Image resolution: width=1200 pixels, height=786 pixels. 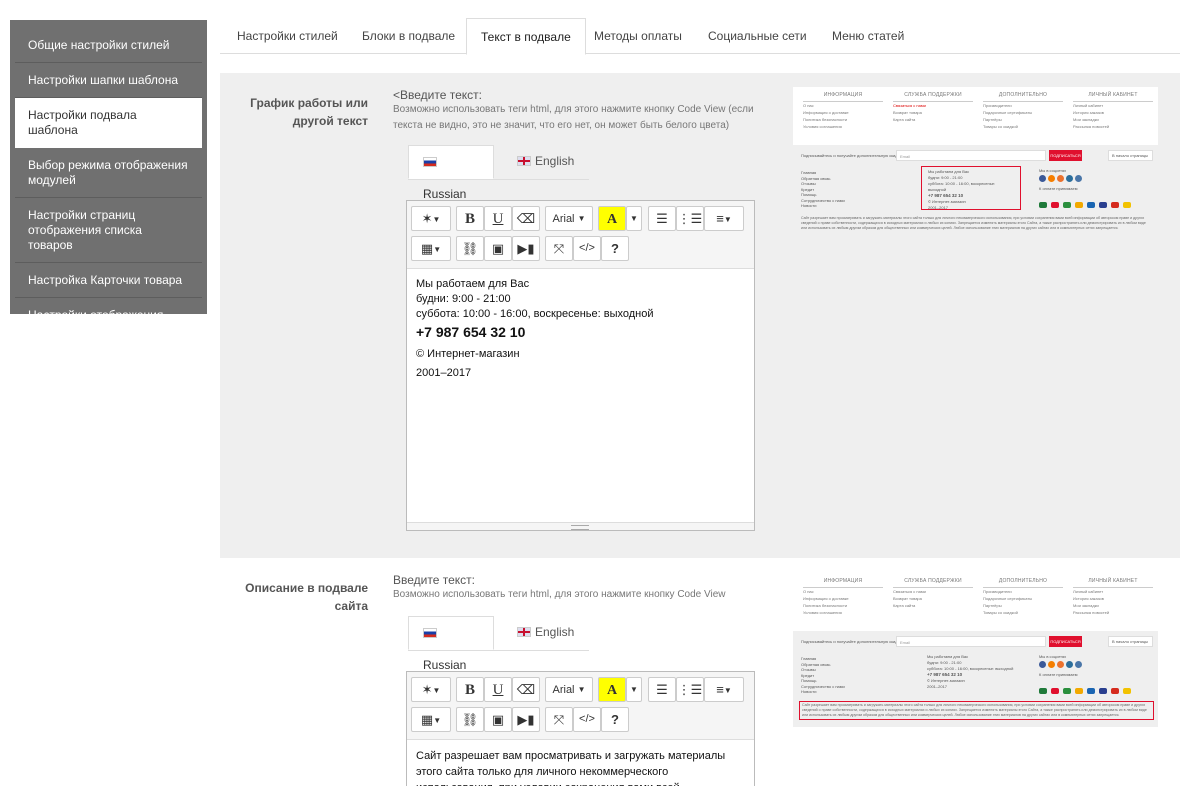 What do you see at coordinates (108, 280) in the screenshot?
I see `sidebar-item-product-card: Настройка Карточки товара` at bounding box center [108, 280].